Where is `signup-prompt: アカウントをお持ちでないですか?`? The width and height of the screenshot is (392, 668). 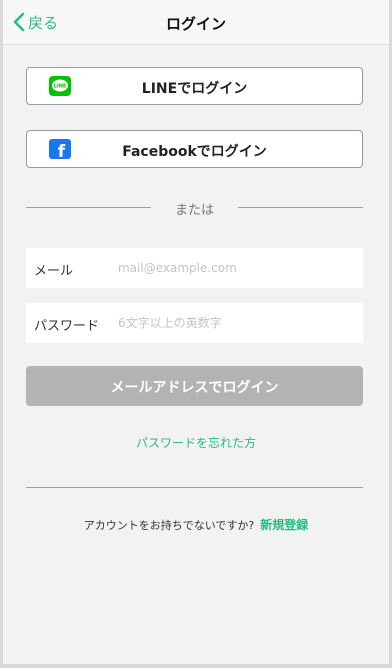
signup-prompt: アカウントをお持ちでないですか? is located at coordinates (169, 525).